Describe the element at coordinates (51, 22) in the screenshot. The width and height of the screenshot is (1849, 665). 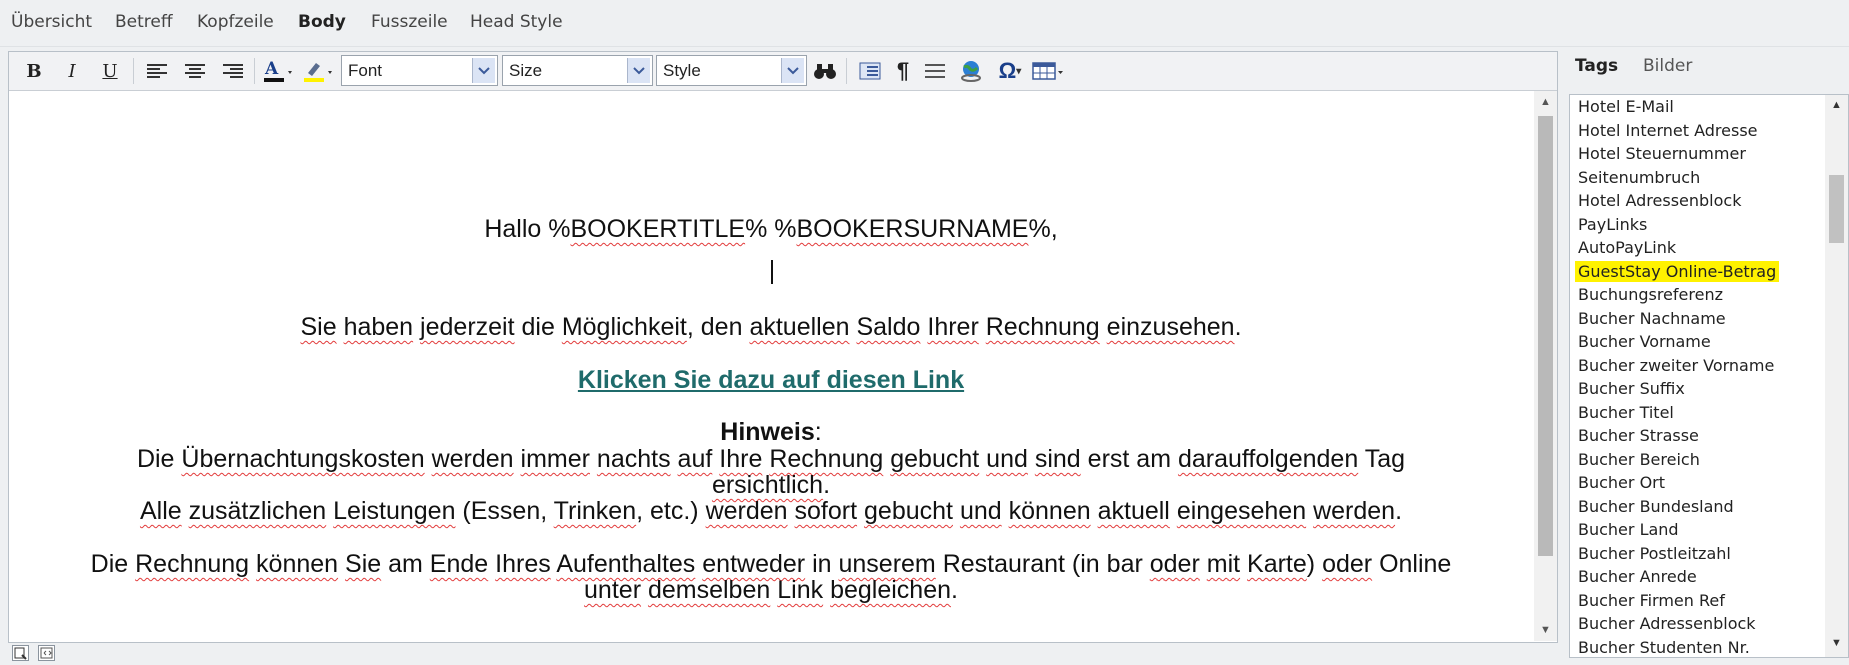
I see `tab-uebersicht: Übersicht` at that location.